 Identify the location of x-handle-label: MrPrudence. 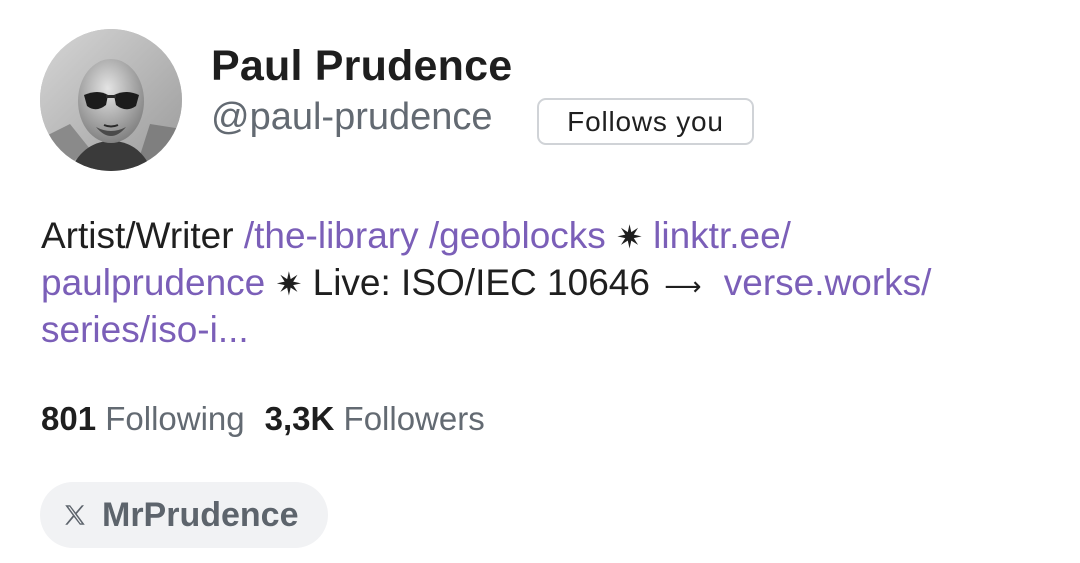
(200, 514).